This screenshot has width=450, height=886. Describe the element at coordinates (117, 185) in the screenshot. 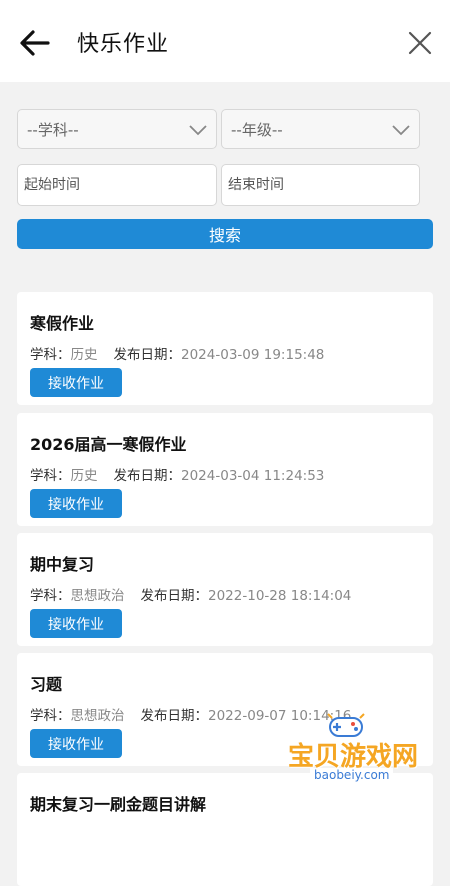

I see `start-time-input` at that location.